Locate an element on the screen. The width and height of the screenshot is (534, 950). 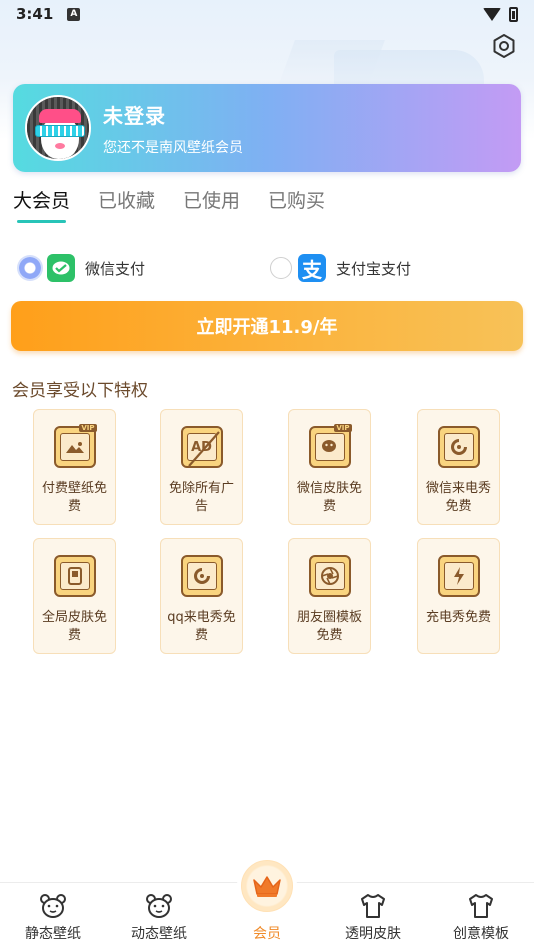
settings-button is located at coordinates (504, 46).